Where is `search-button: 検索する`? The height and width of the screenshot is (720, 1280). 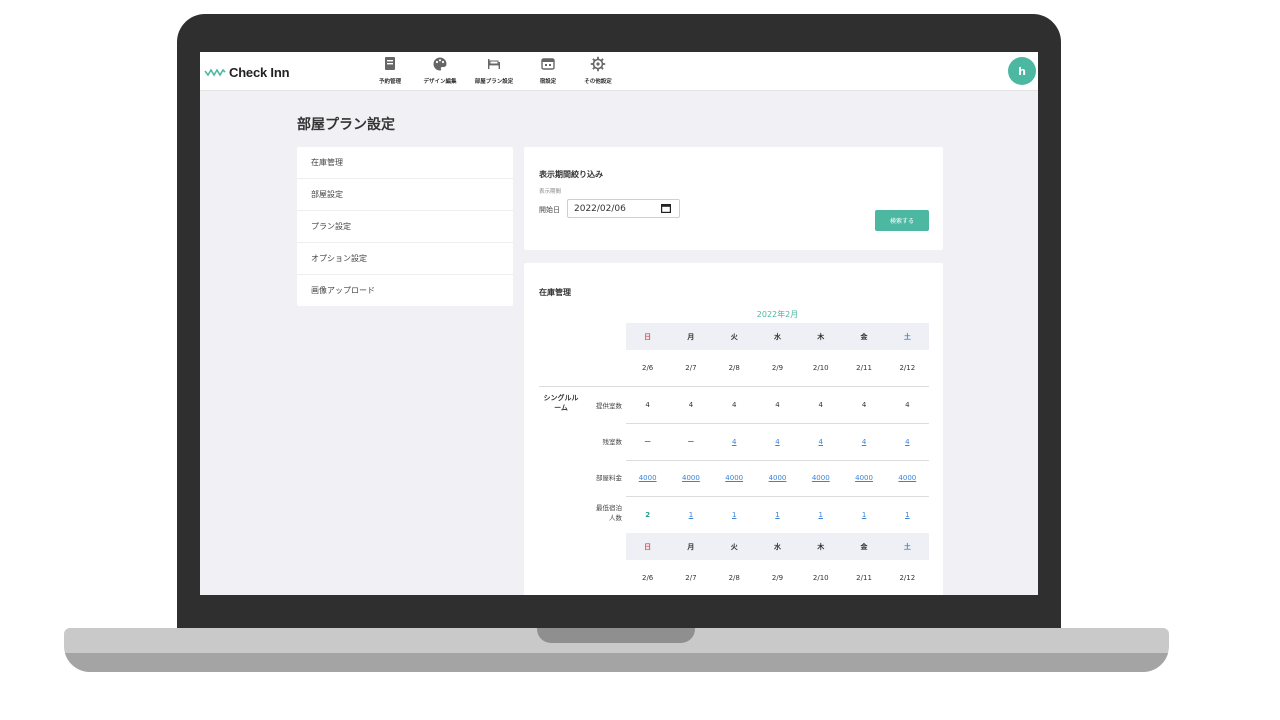 search-button: 検索する is located at coordinates (902, 220).